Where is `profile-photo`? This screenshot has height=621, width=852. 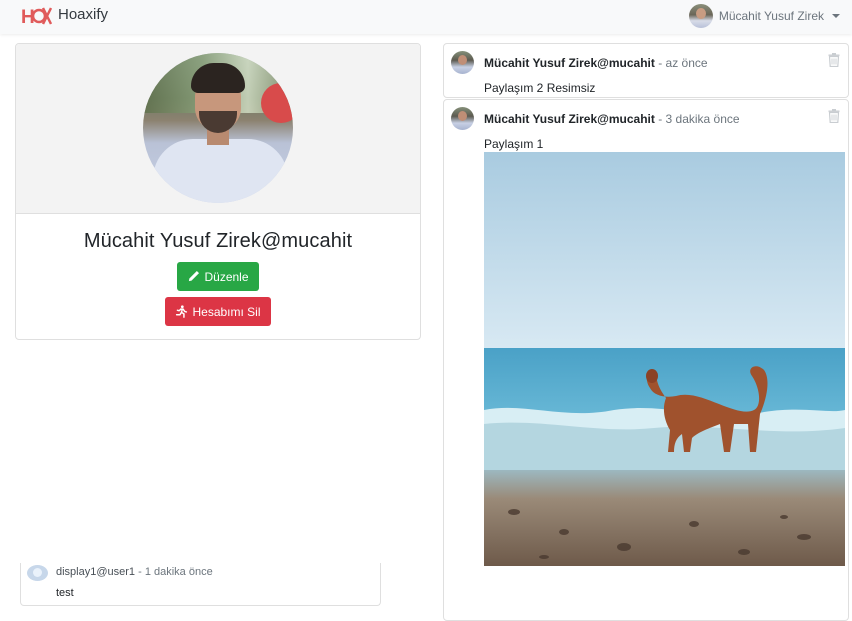 profile-photo is located at coordinates (218, 128).